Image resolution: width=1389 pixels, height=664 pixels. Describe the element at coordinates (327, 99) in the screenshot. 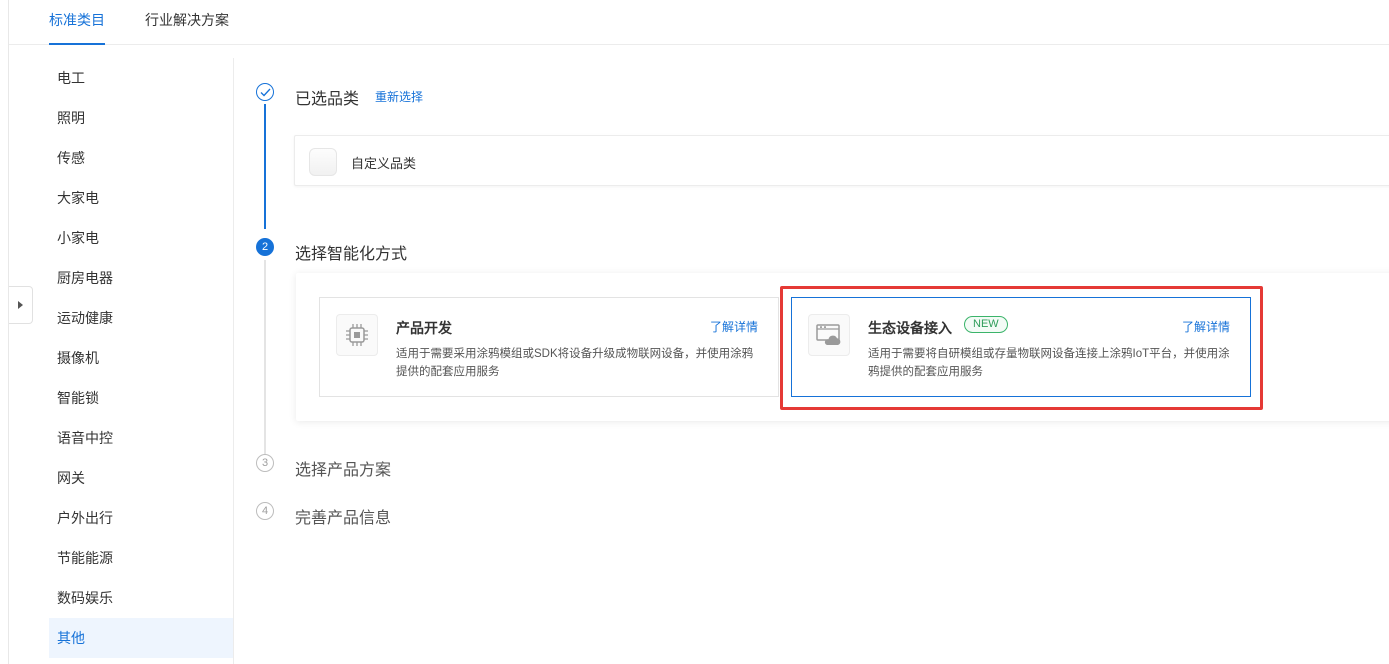

I see `step-1-title: 已选品类` at that location.